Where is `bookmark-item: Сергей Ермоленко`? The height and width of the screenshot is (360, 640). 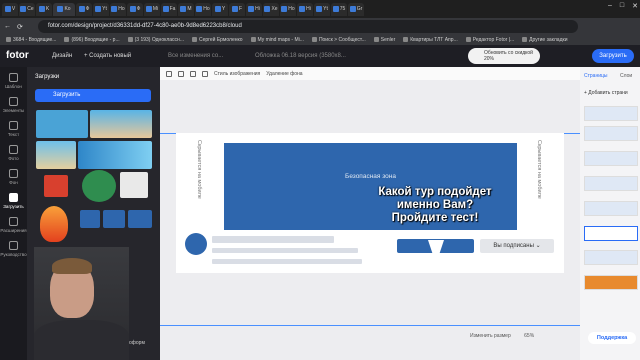 bookmark-item: Сергей Ермоленко is located at coordinates (217, 40).